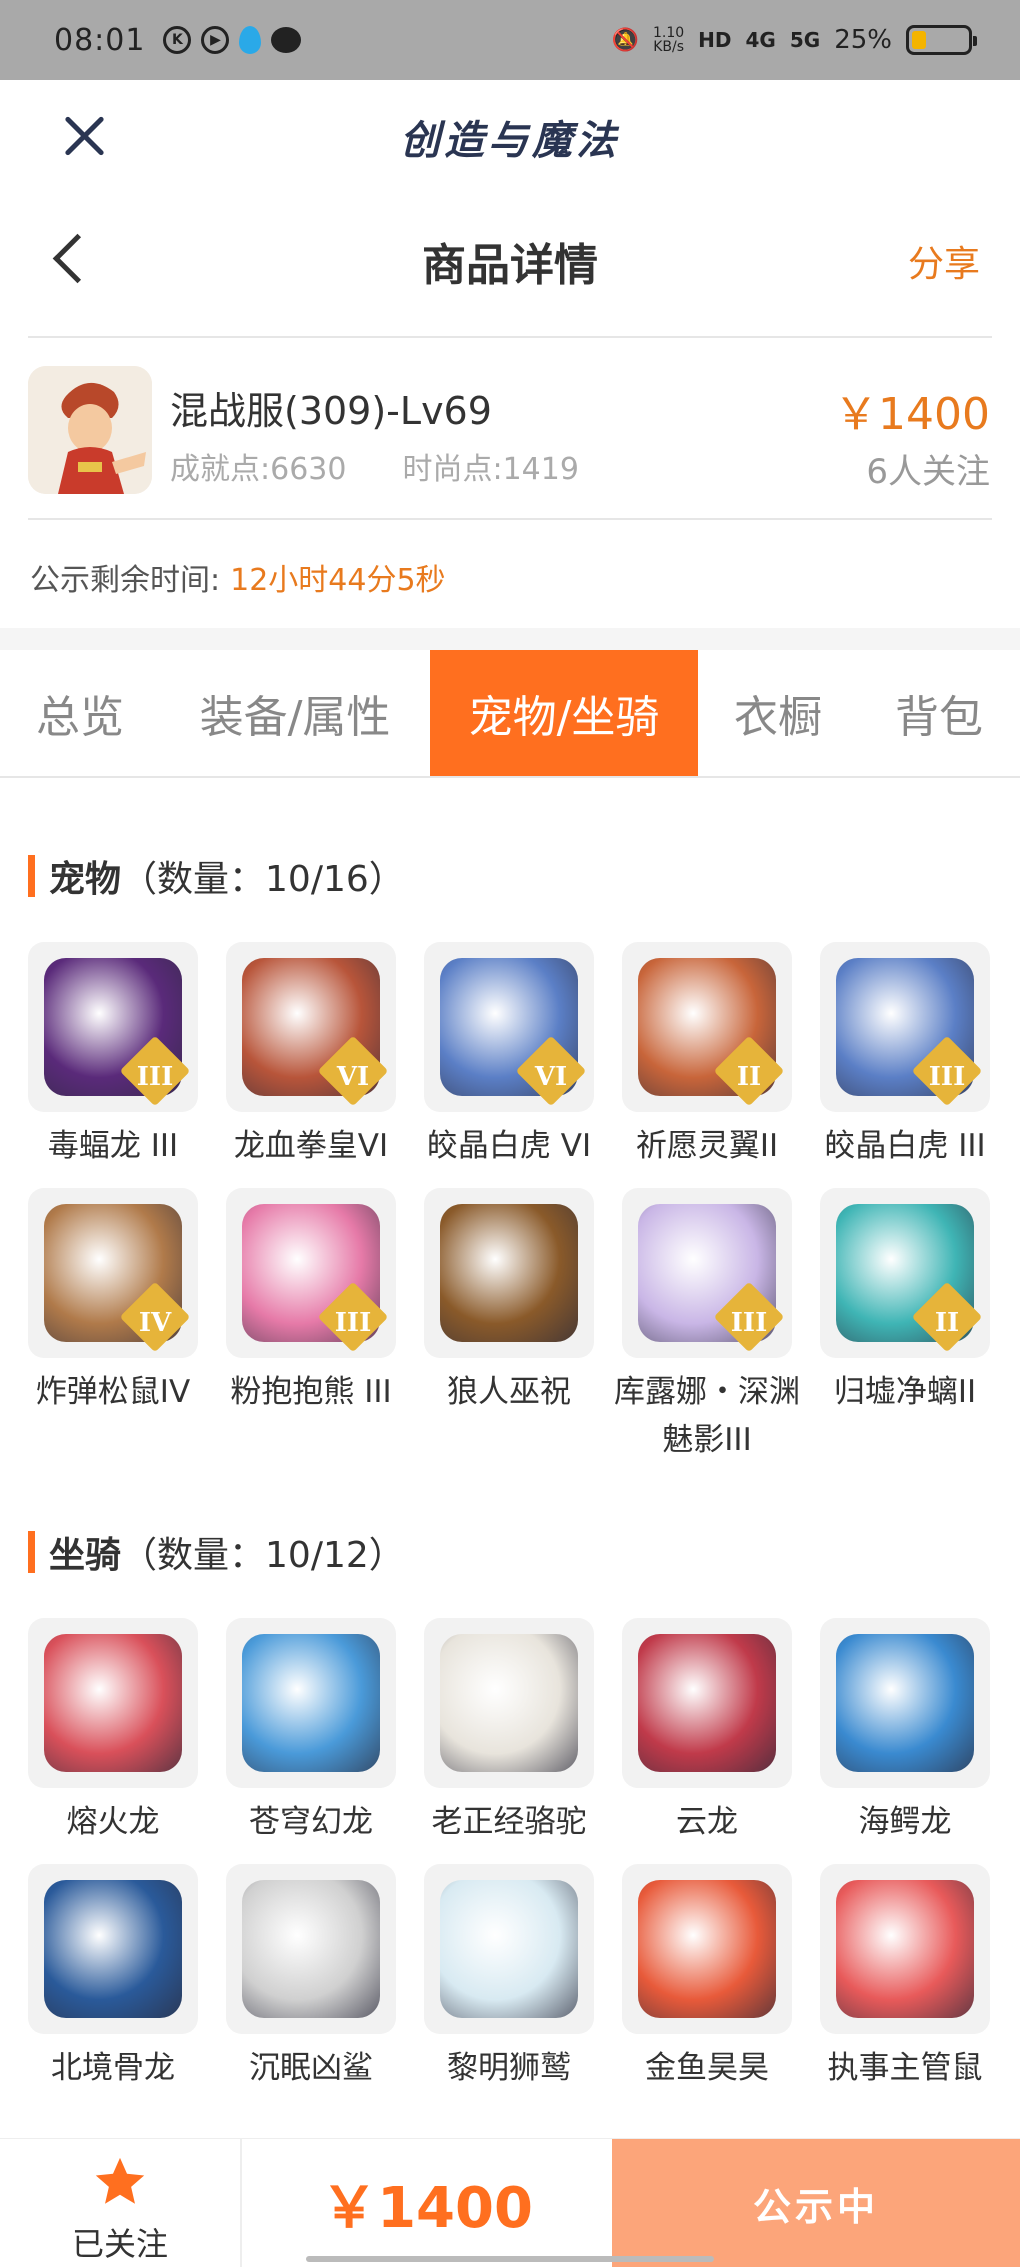  Describe the element at coordinates (944, 261) in the screenshot. I see `share-button: 分享` at that location.